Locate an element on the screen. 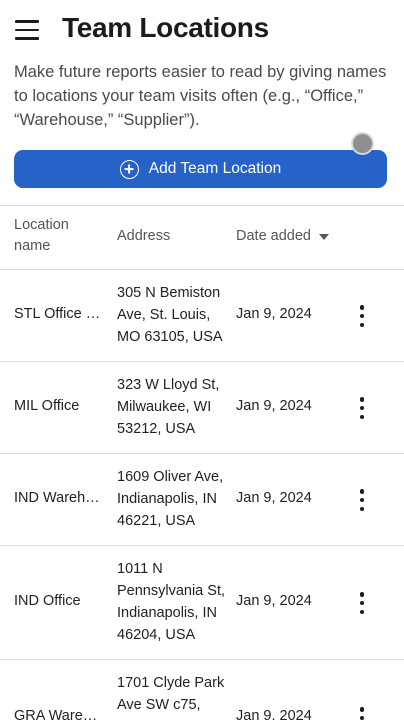 Image resolution: width=404 pixels, height=720 pixels. address-line: 1701 Clyde Park is located at coordinates (171, 683).